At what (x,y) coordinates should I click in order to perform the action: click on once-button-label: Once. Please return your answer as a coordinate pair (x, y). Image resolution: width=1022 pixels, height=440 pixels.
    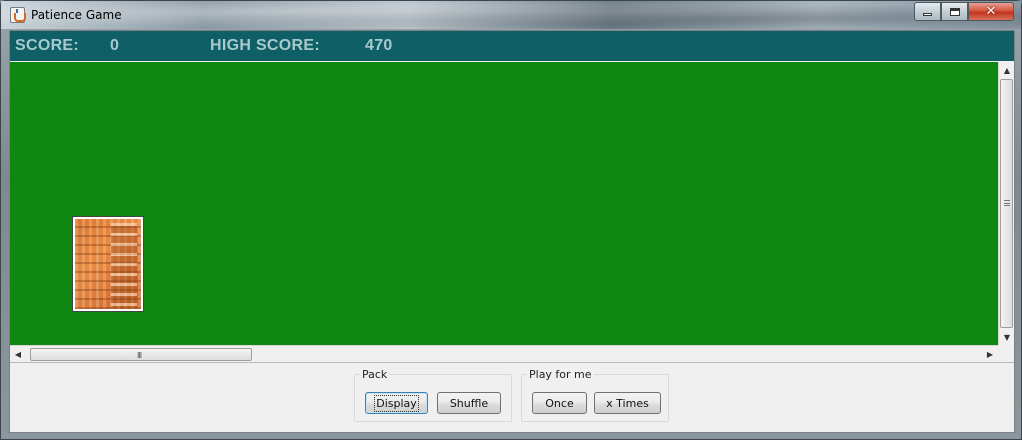
    Looking at the image, I should click on (559, 403).